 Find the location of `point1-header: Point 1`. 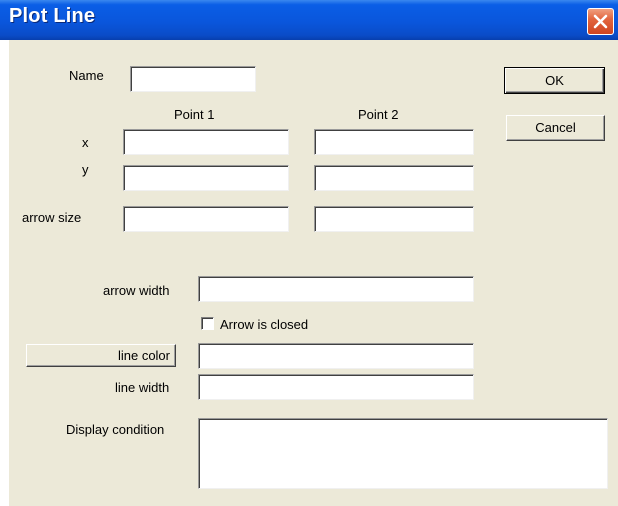

point1-header: Point 1 is located at coordinates (194, 114).